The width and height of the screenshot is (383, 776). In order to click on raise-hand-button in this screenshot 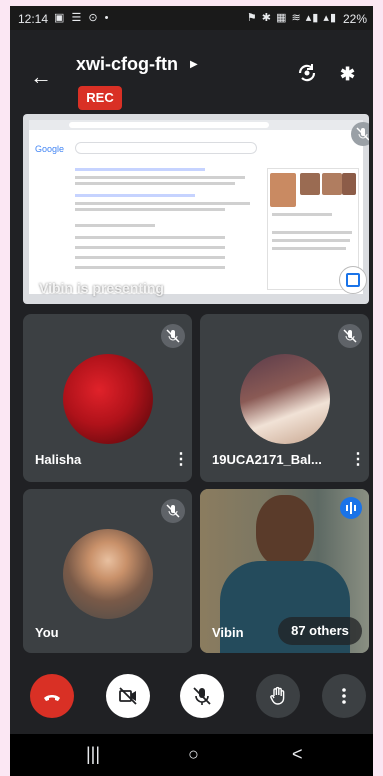, I will do `click(278, 696)`.